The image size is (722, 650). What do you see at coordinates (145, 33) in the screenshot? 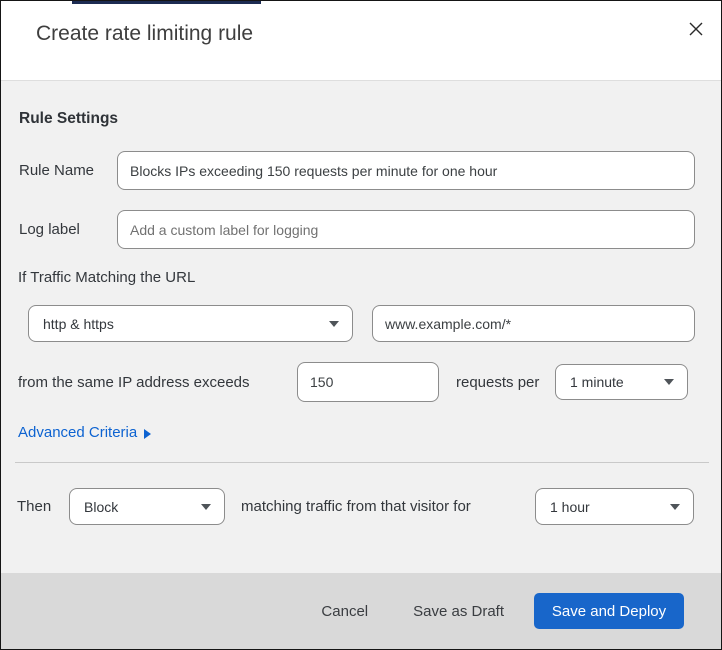
I see `dialog-title: Create rate limiting rule` at bounding box center [145, 33].